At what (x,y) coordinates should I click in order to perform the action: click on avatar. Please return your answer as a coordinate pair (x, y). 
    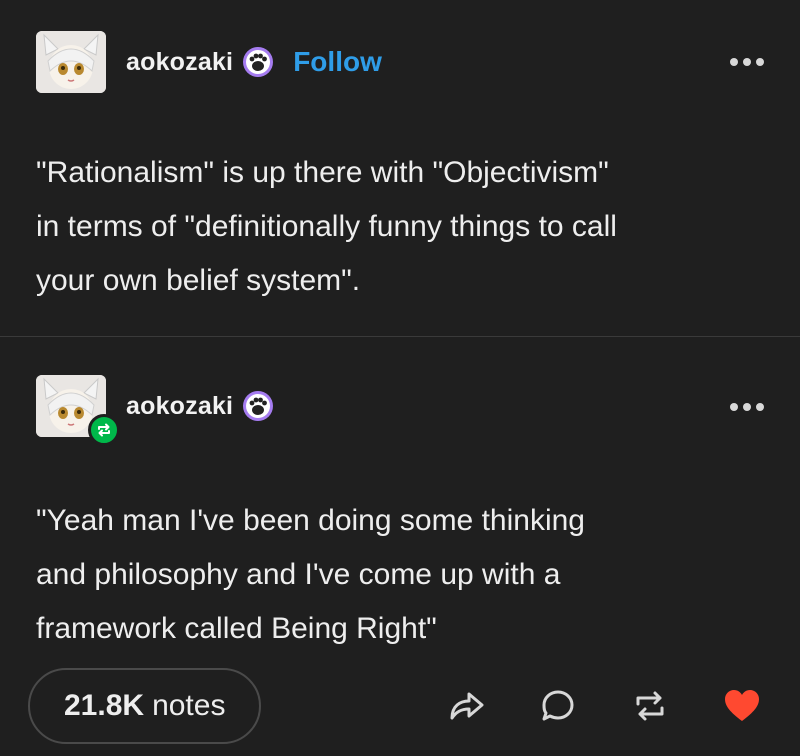
    Looking at the image, I should click on (71, 62).